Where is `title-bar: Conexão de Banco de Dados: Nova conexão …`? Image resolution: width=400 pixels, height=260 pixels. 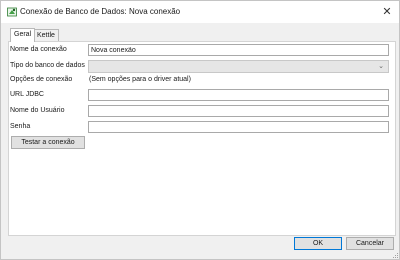
title-bar: Conexão de Banco de Dados: Nova conexão … is located at coordinates (200, 12).